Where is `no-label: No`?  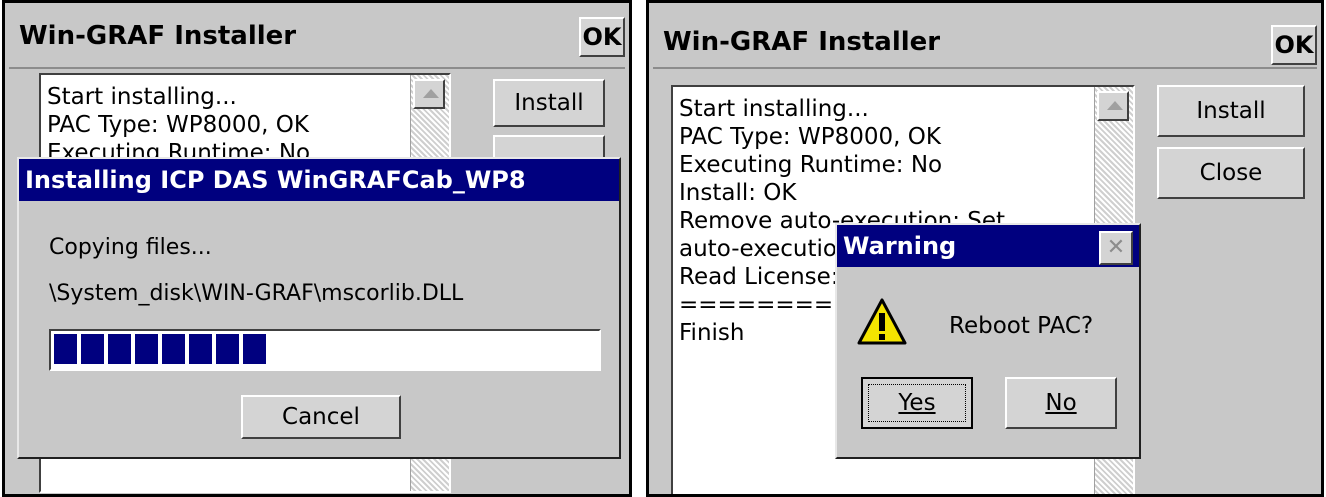 no-label: No is located at coordinates (1061, 403).